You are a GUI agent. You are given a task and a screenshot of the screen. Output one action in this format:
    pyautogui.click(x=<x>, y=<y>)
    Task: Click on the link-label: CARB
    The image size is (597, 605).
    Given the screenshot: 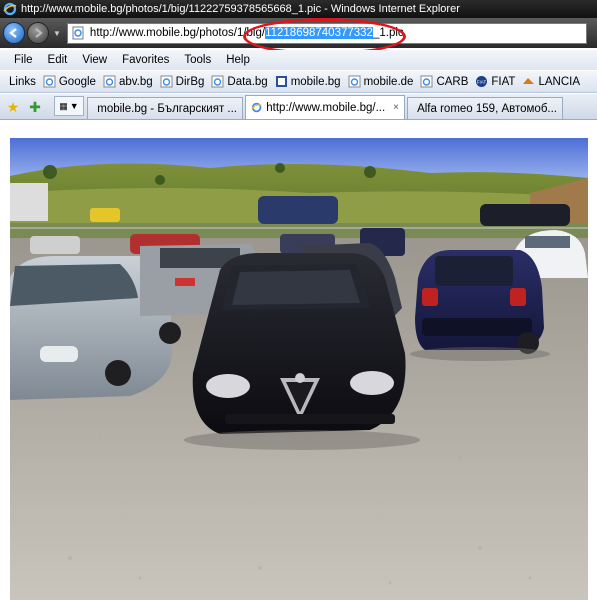 What is the action you would take?
    pyautogui.click(x=452, y=81)
    